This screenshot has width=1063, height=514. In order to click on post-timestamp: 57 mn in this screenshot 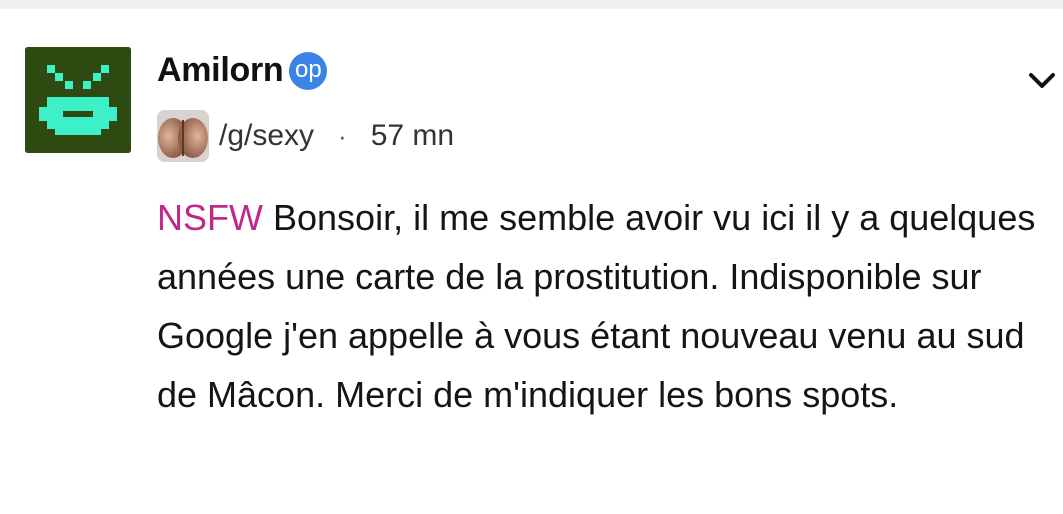, I will do `click(412, 135)`.